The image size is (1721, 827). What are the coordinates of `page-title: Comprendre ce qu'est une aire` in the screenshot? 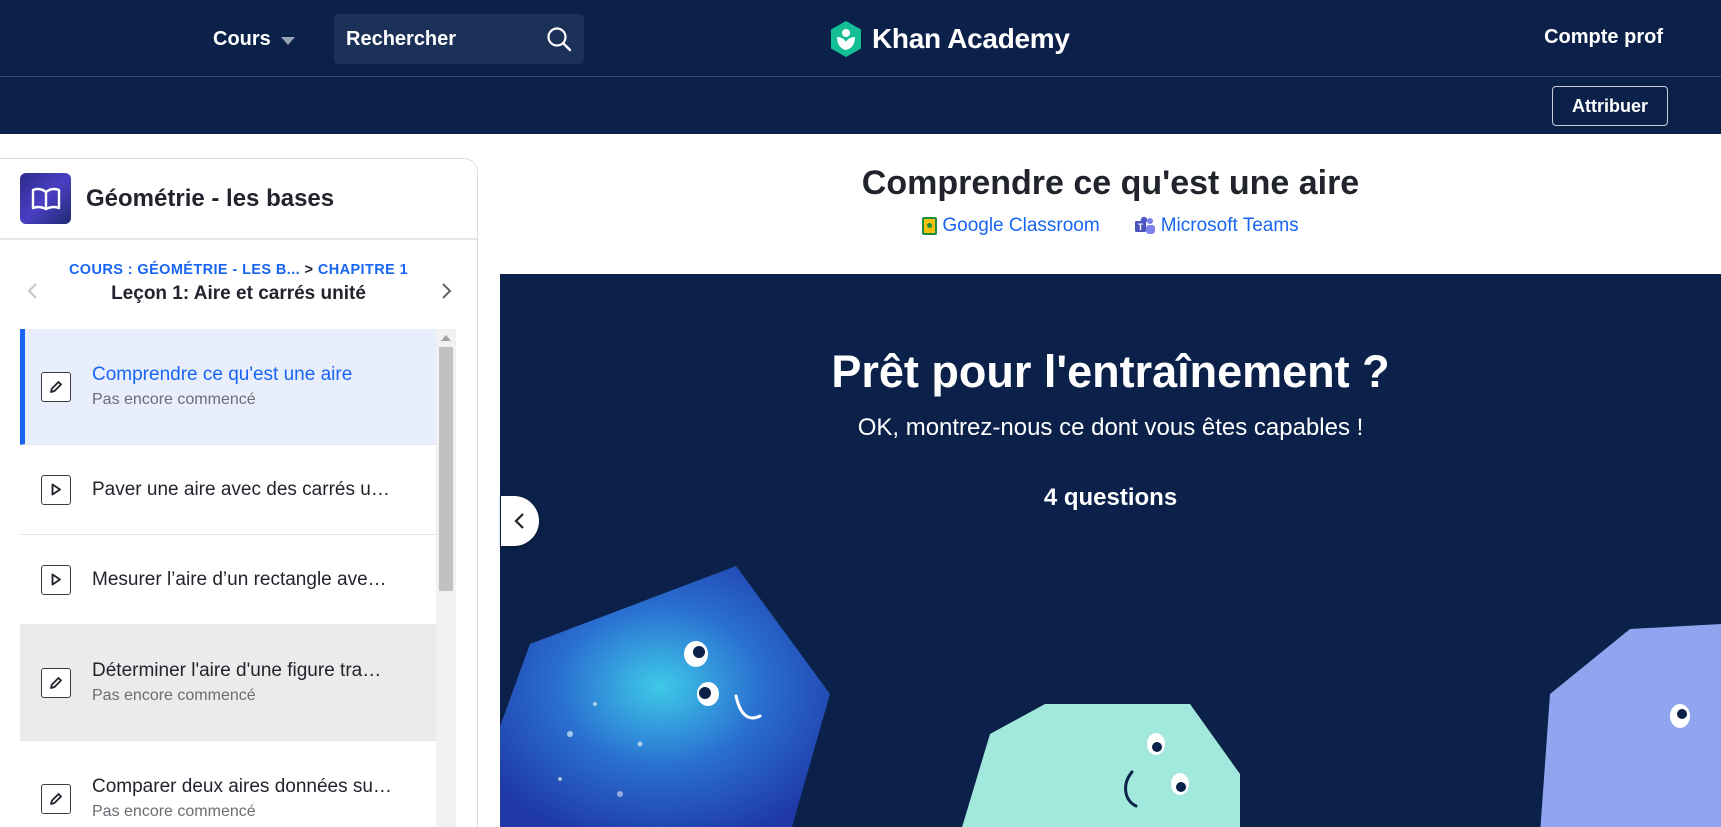 It's located at (1110, 183).